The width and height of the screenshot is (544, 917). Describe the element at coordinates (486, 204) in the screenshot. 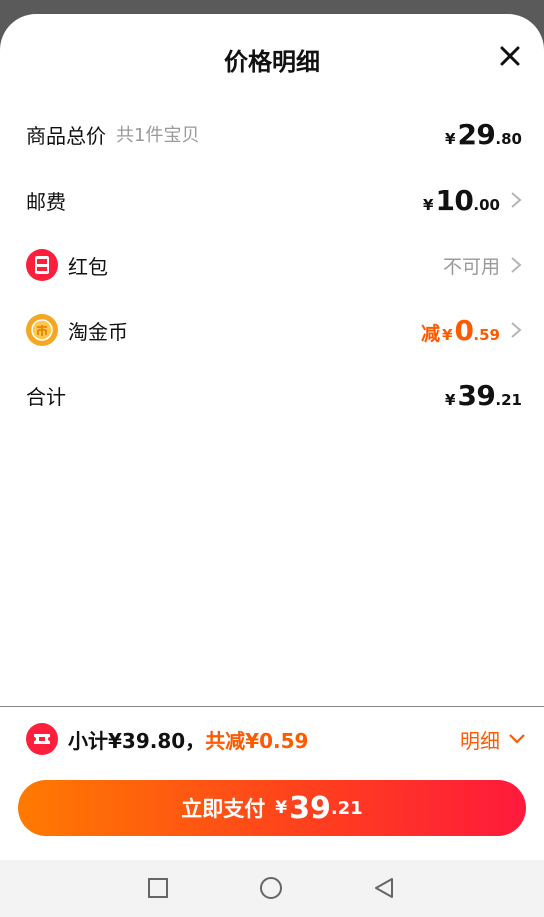

I see `price-dec: .00` at that location.